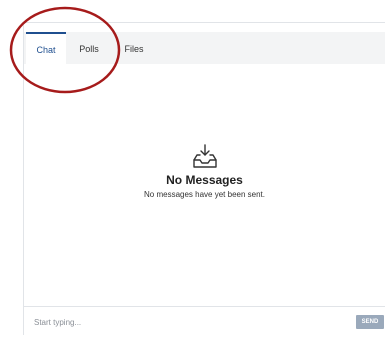 This screenshot has width=385, height=337. I want to click on tab-bar: Chat Polls Files, so click(204, 48).